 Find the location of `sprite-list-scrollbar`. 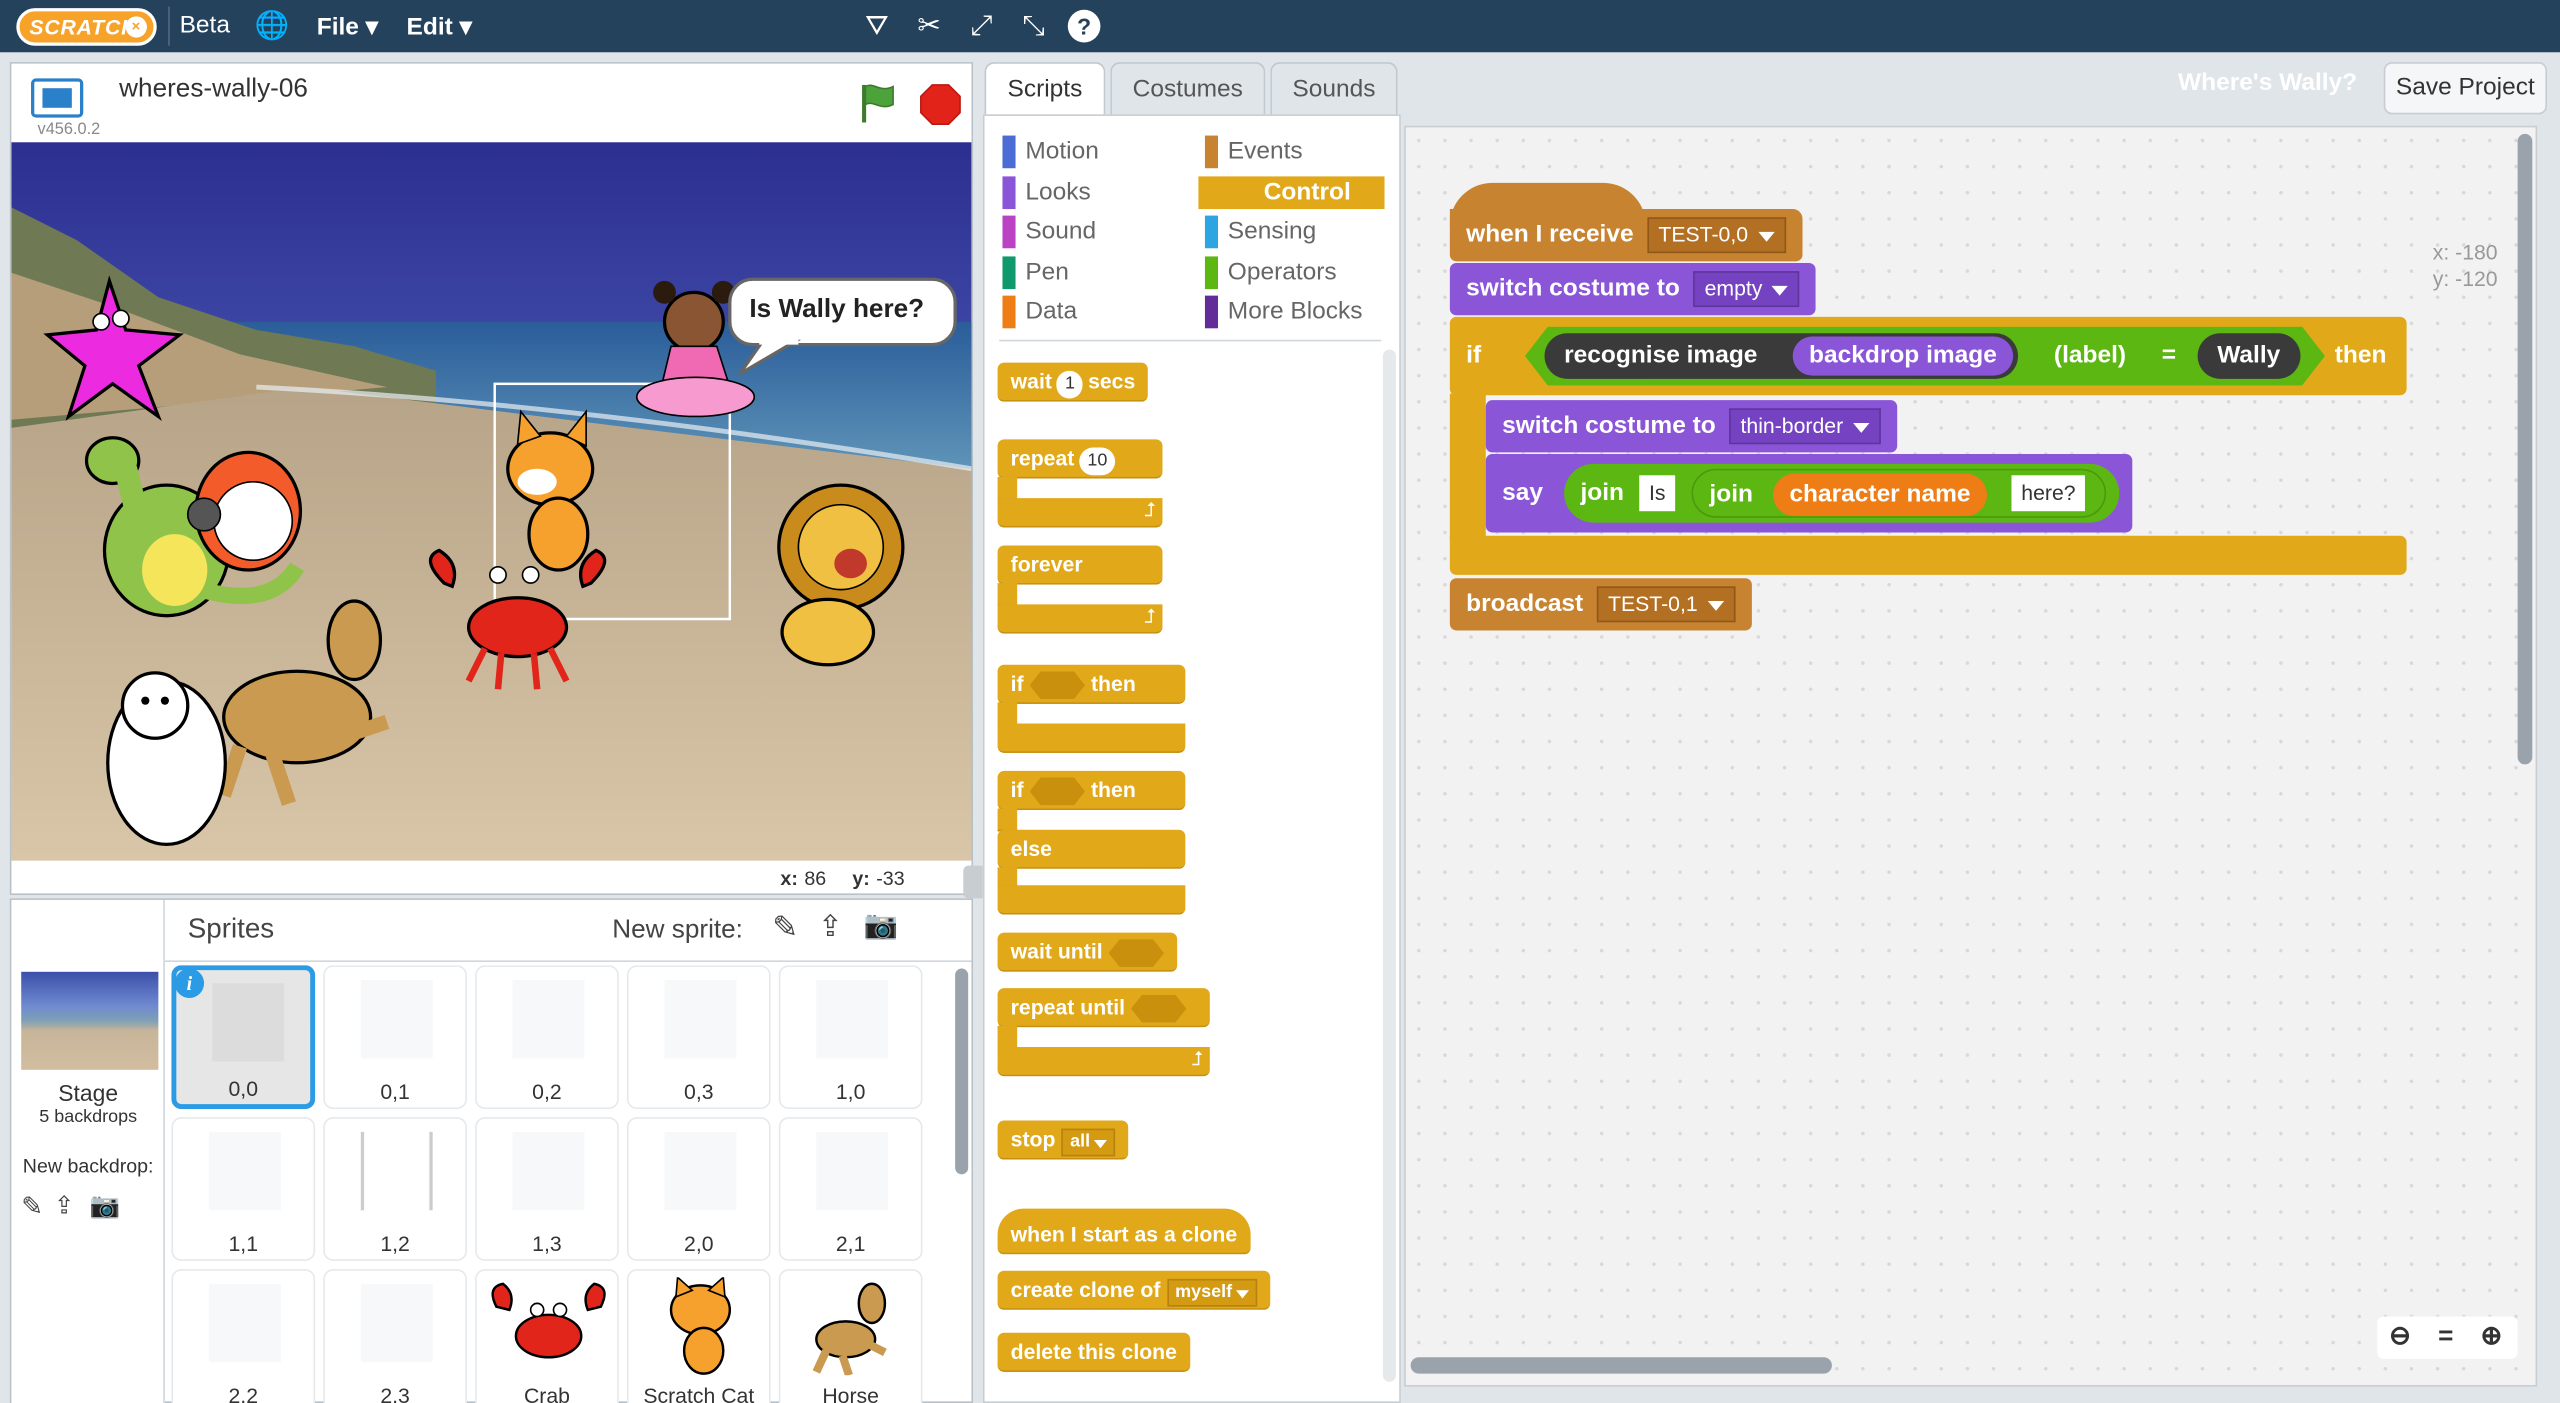

sprite-list-scrollbar is located at coordinates (962, 1071).